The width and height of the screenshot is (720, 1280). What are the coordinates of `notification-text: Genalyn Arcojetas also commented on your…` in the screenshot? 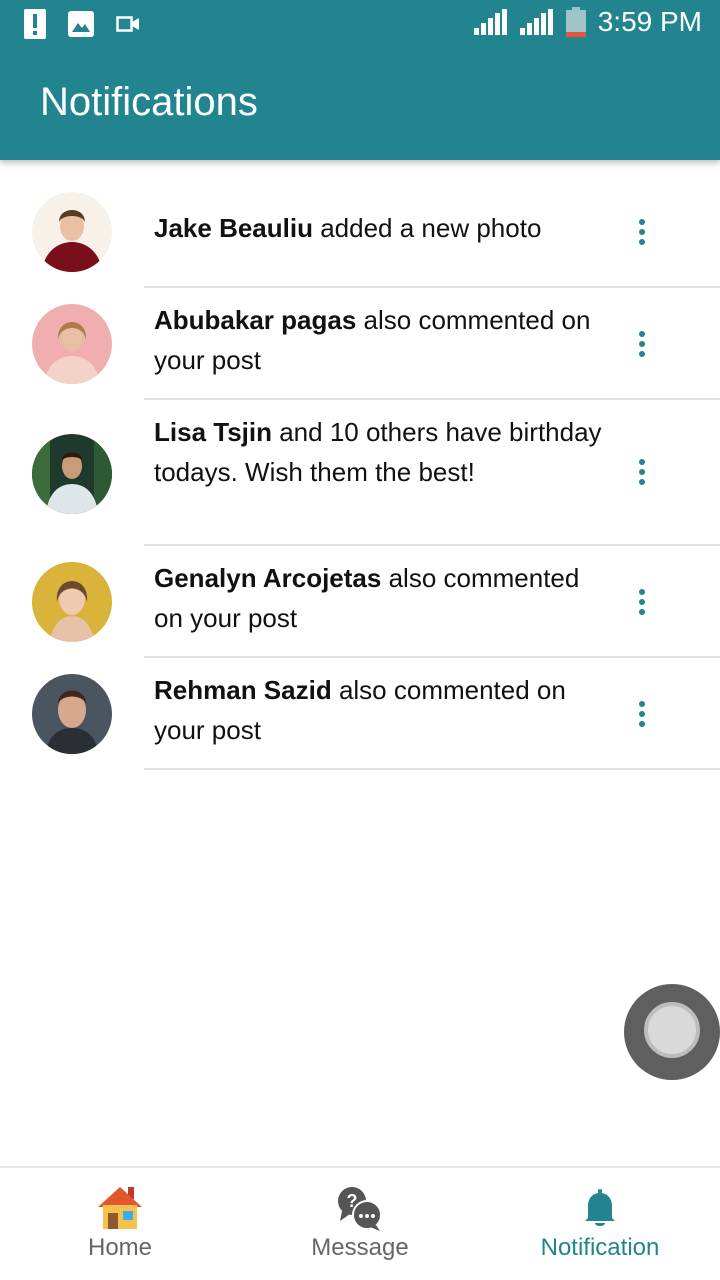 It's located at (379, 598).